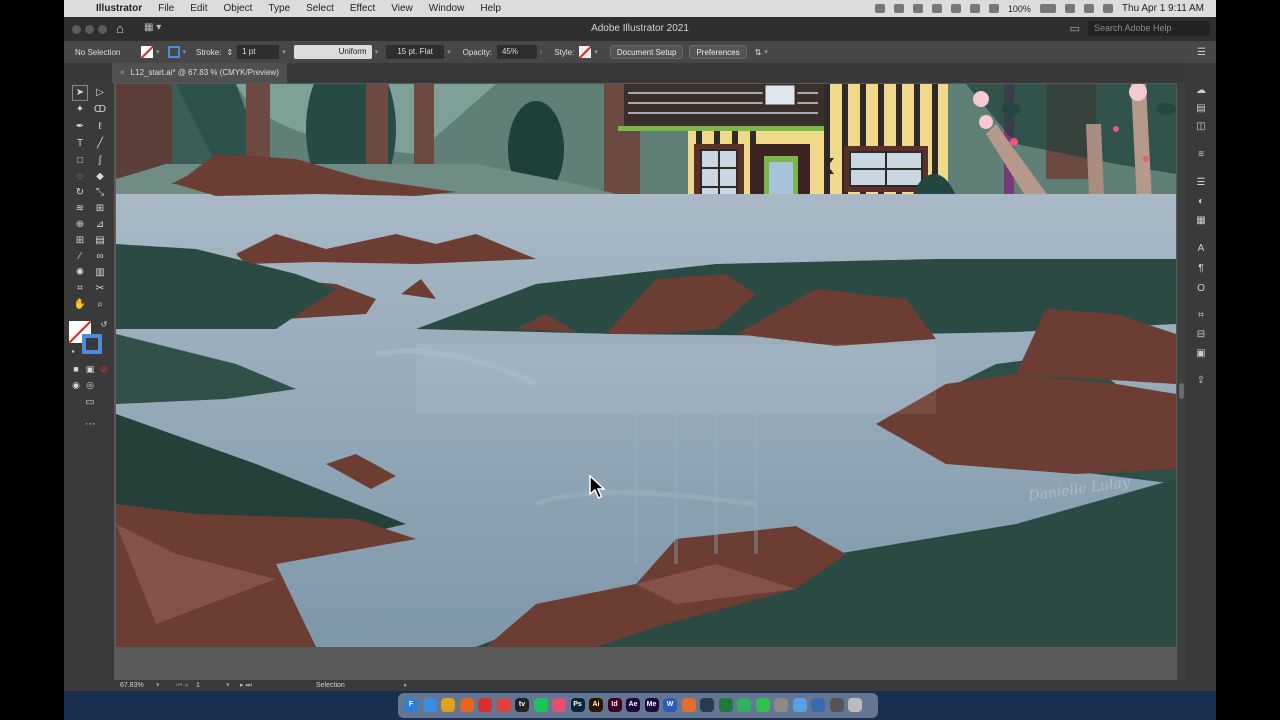 The height and width of the screenshot is (720, 1280). What do you see at coordinates (100, 127) in the screenshot?
I see `curvature-tool-icon: ℓ` at bounding box center [100, 127].